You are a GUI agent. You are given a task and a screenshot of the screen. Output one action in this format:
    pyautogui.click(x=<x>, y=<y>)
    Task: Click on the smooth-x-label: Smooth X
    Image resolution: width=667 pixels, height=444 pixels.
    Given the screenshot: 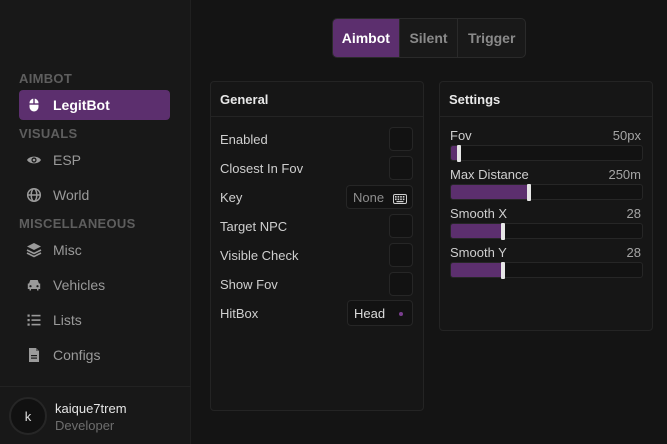 What is the action you would take?
    pyautogui.click(x=479, y=213)
    